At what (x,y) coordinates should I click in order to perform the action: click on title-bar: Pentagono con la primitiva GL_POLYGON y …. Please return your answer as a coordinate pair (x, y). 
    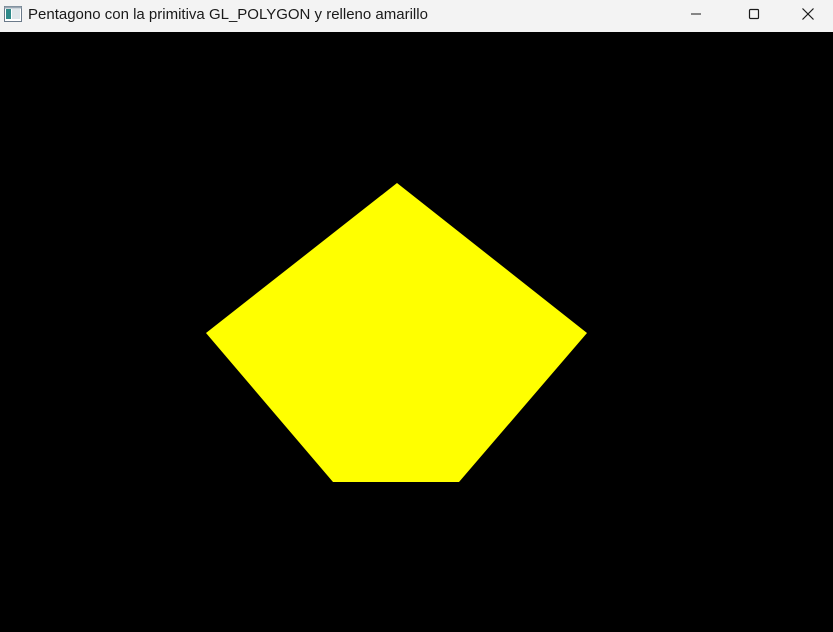
    Looking at the image, I should click on (416, 16).